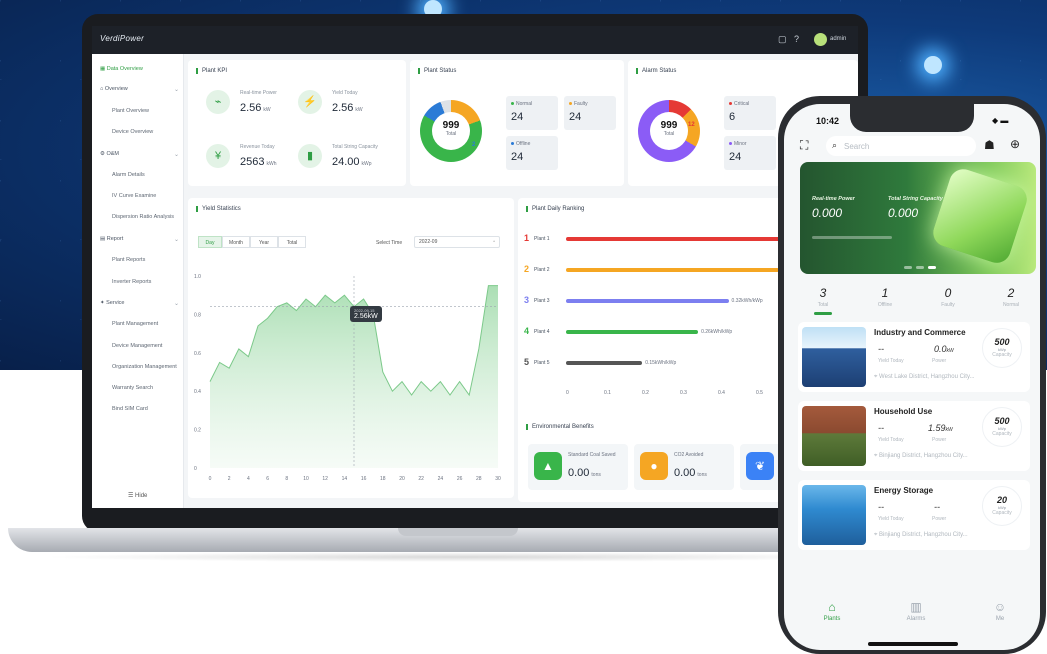  What do you see at coordinates (912, 118) in the screenshot?
I see `phone-notch` at bounding box center [912, 118].